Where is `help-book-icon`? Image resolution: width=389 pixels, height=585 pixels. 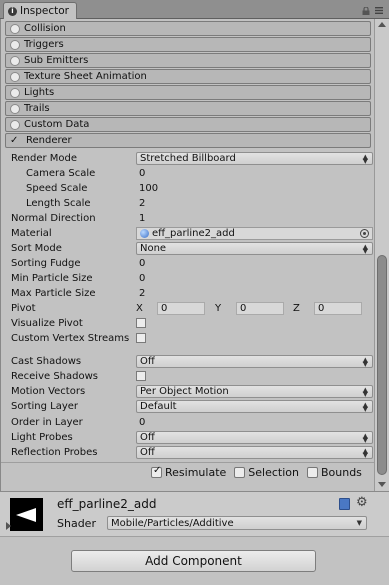 help-book-icon is located at coordinates (344, 504).